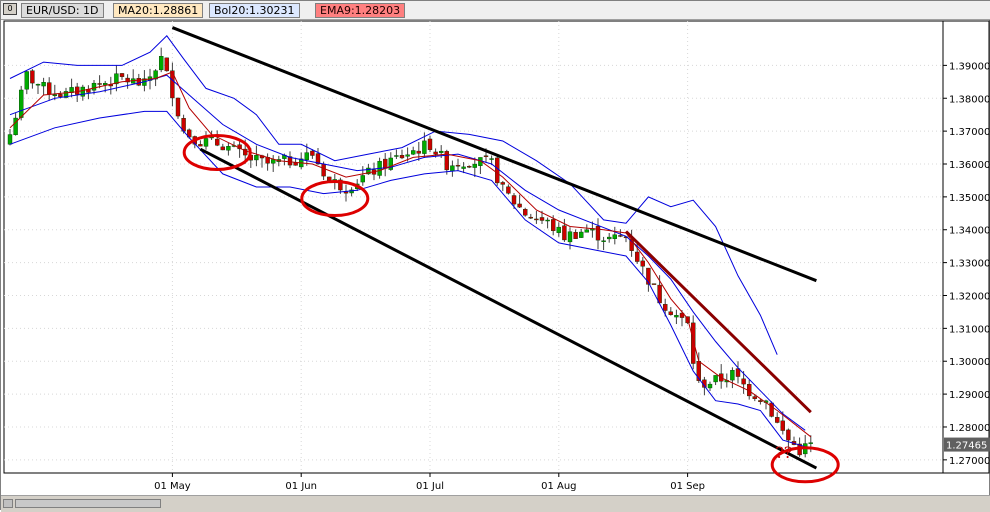 Image resolution: width=990 pixels, height=512 pixels. What do you see at coordinates (158, 10) in the screenshot?
I see `ma20-indicator-label: MA20:1.28861` at bounding box center [158, 10].